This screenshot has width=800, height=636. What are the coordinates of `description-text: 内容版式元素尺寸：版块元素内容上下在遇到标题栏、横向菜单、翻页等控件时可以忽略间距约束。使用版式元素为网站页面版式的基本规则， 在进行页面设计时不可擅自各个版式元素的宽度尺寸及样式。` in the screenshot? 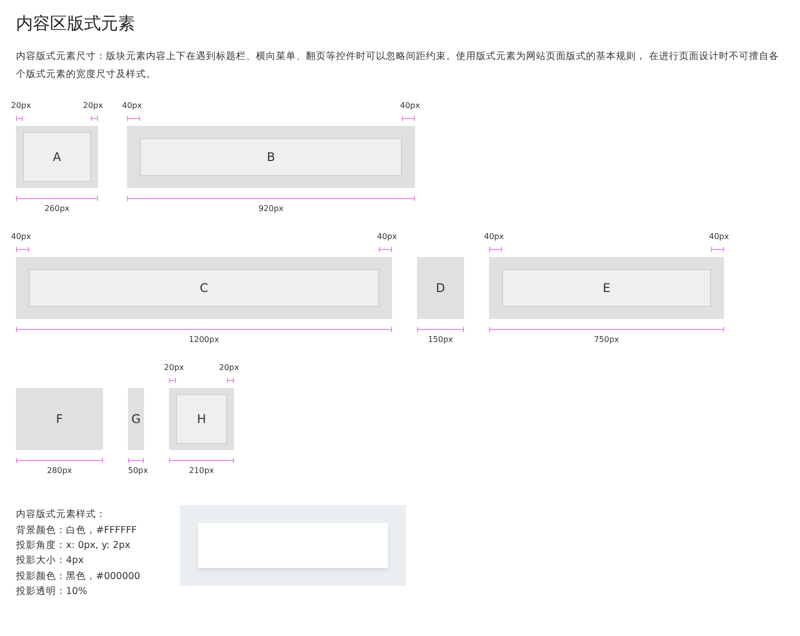 It's located at (398, 66).